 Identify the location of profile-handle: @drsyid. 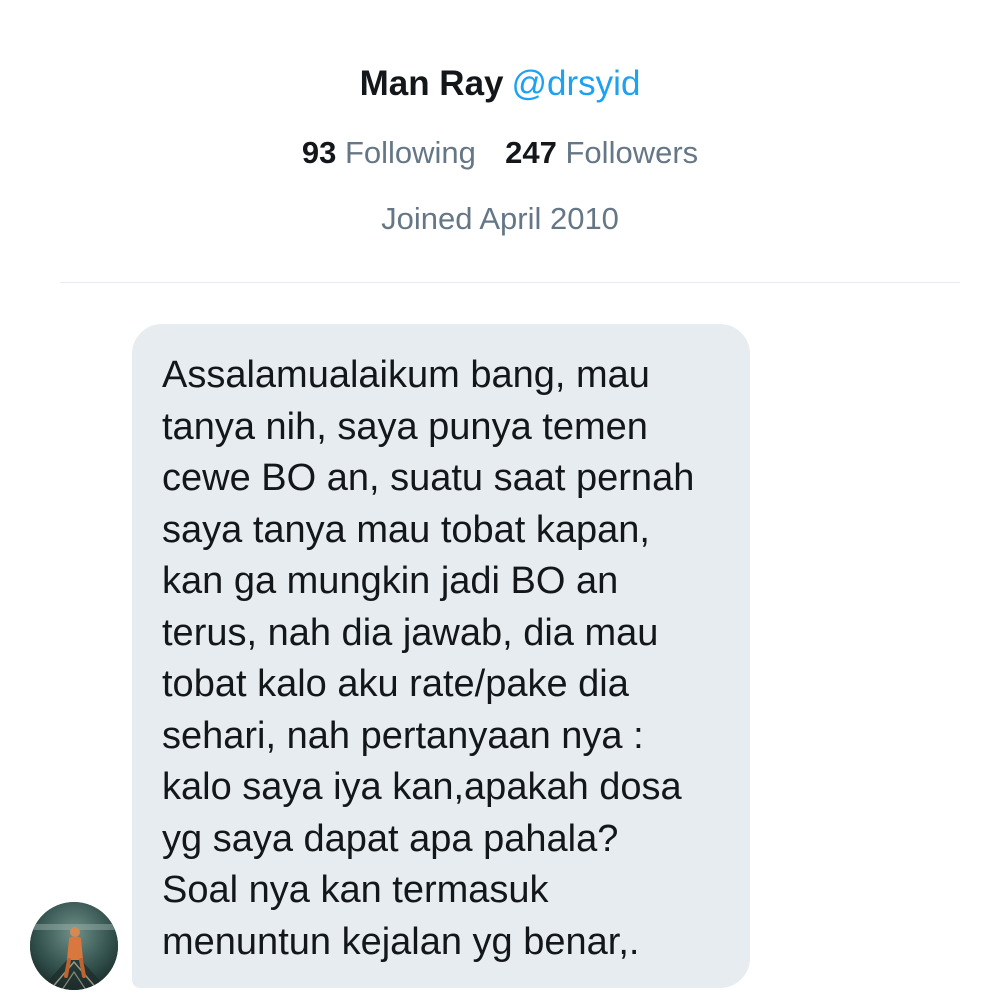
(576, 83).